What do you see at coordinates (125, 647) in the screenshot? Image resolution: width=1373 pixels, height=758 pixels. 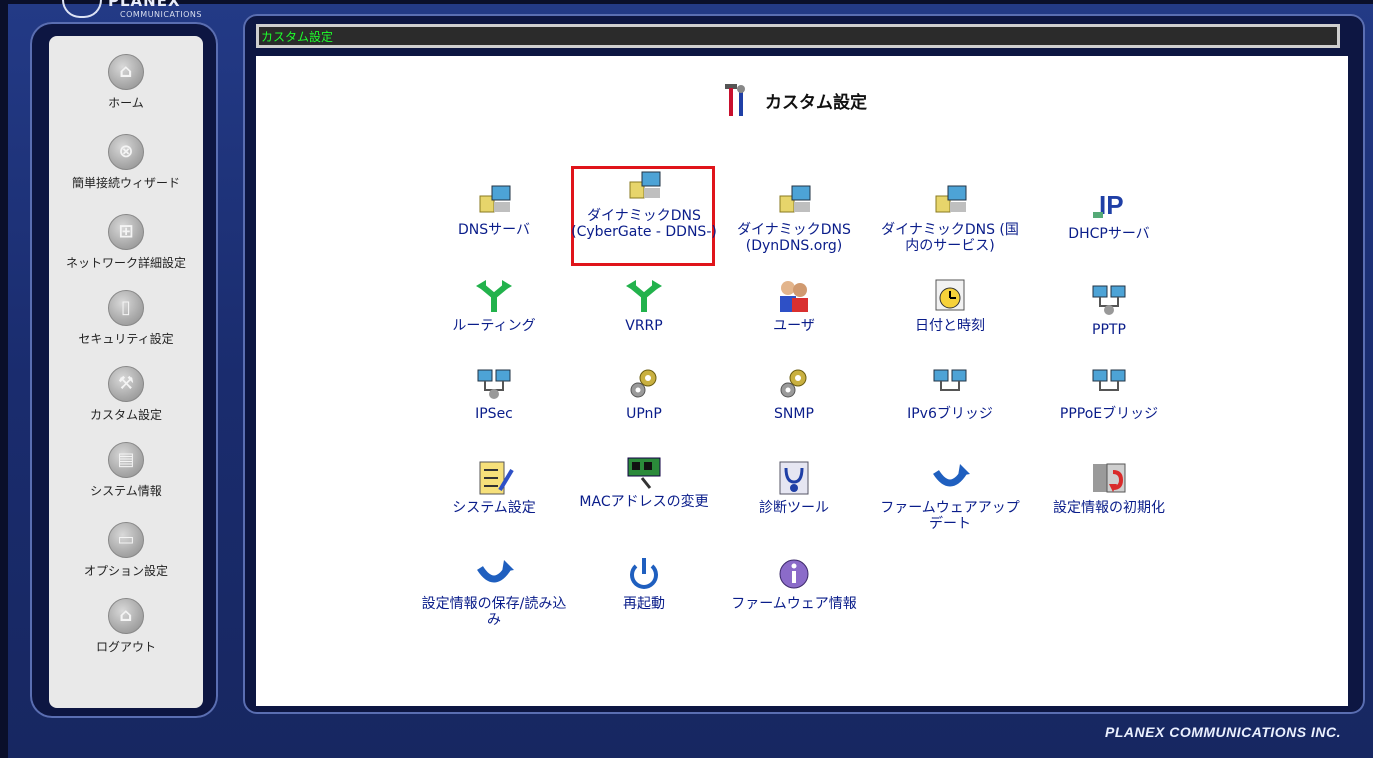 I see `sidebar-item-label: ログアウト` at bounding box center [125, 647].